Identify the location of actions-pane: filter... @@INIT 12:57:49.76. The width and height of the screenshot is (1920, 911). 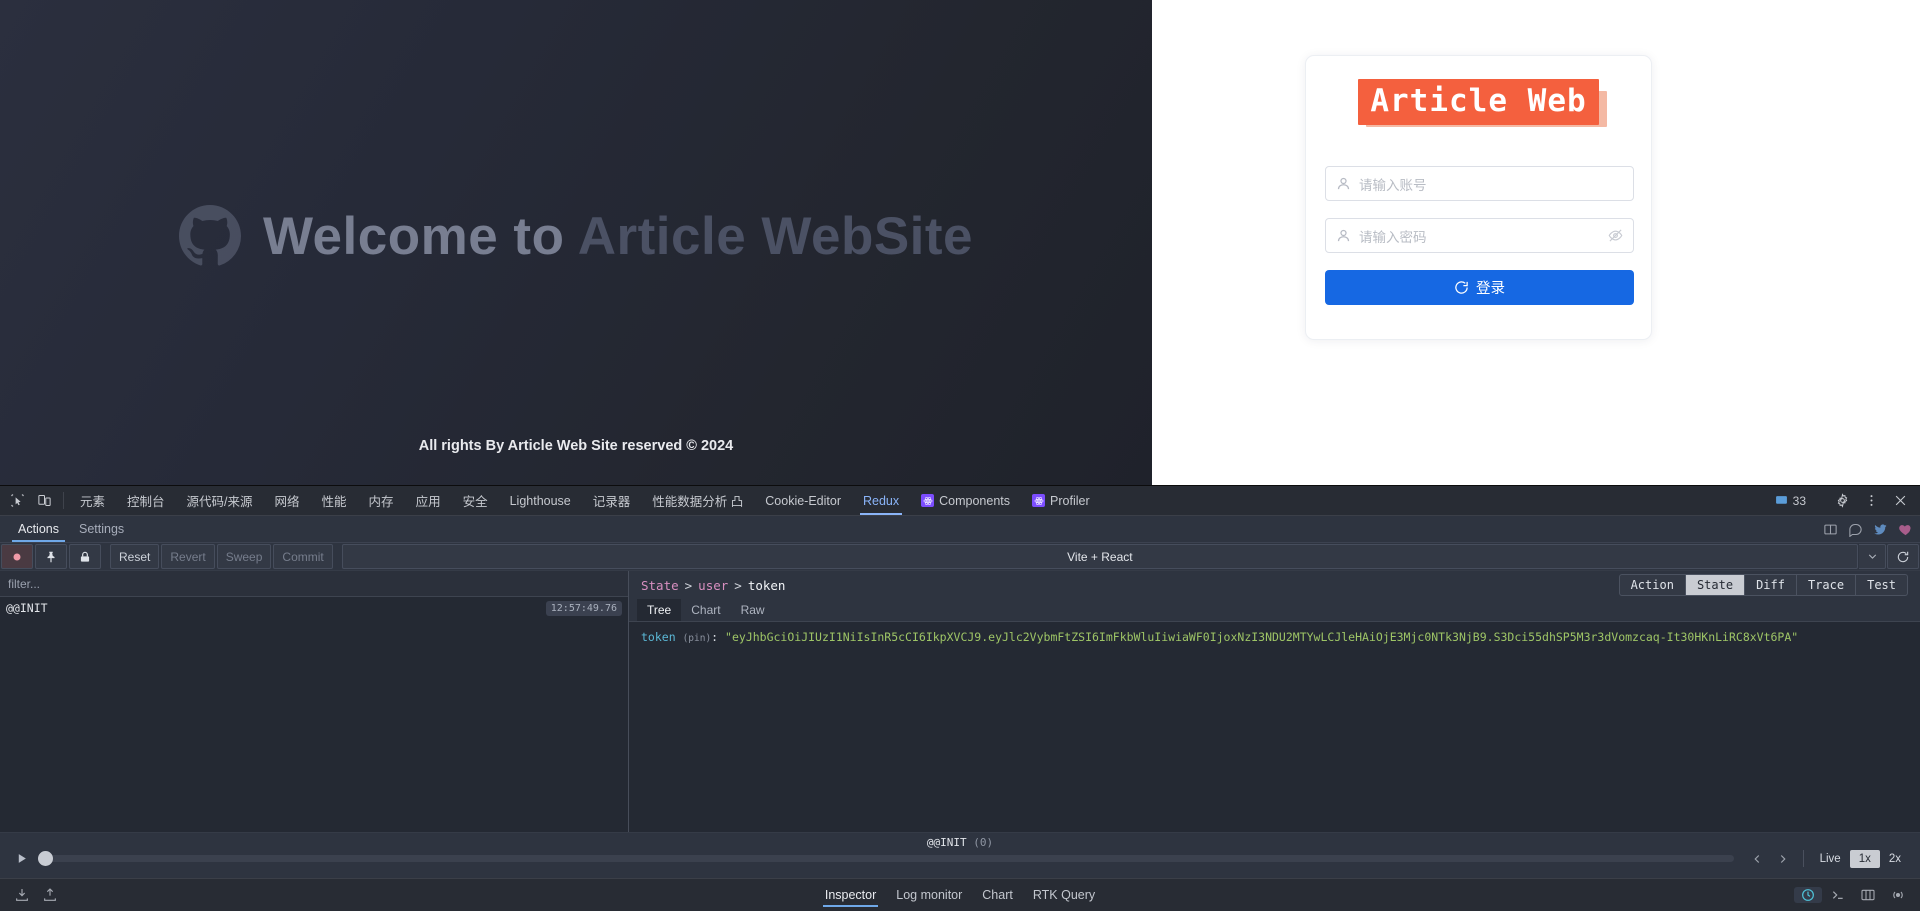
(314, 701).